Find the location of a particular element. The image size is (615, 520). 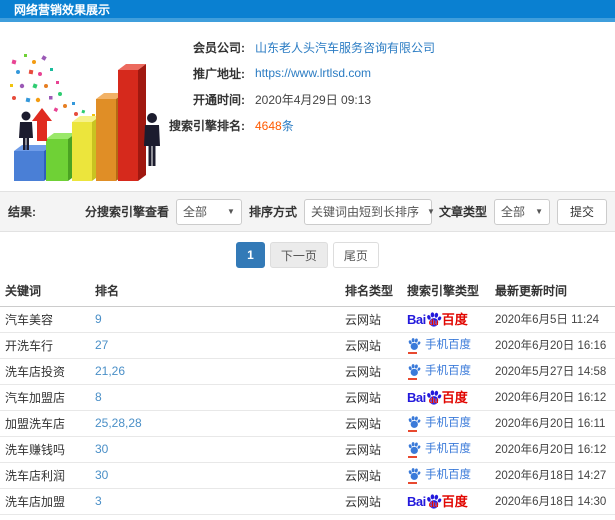

header-keyword: 关键词 is located at coordinates (45, 291).